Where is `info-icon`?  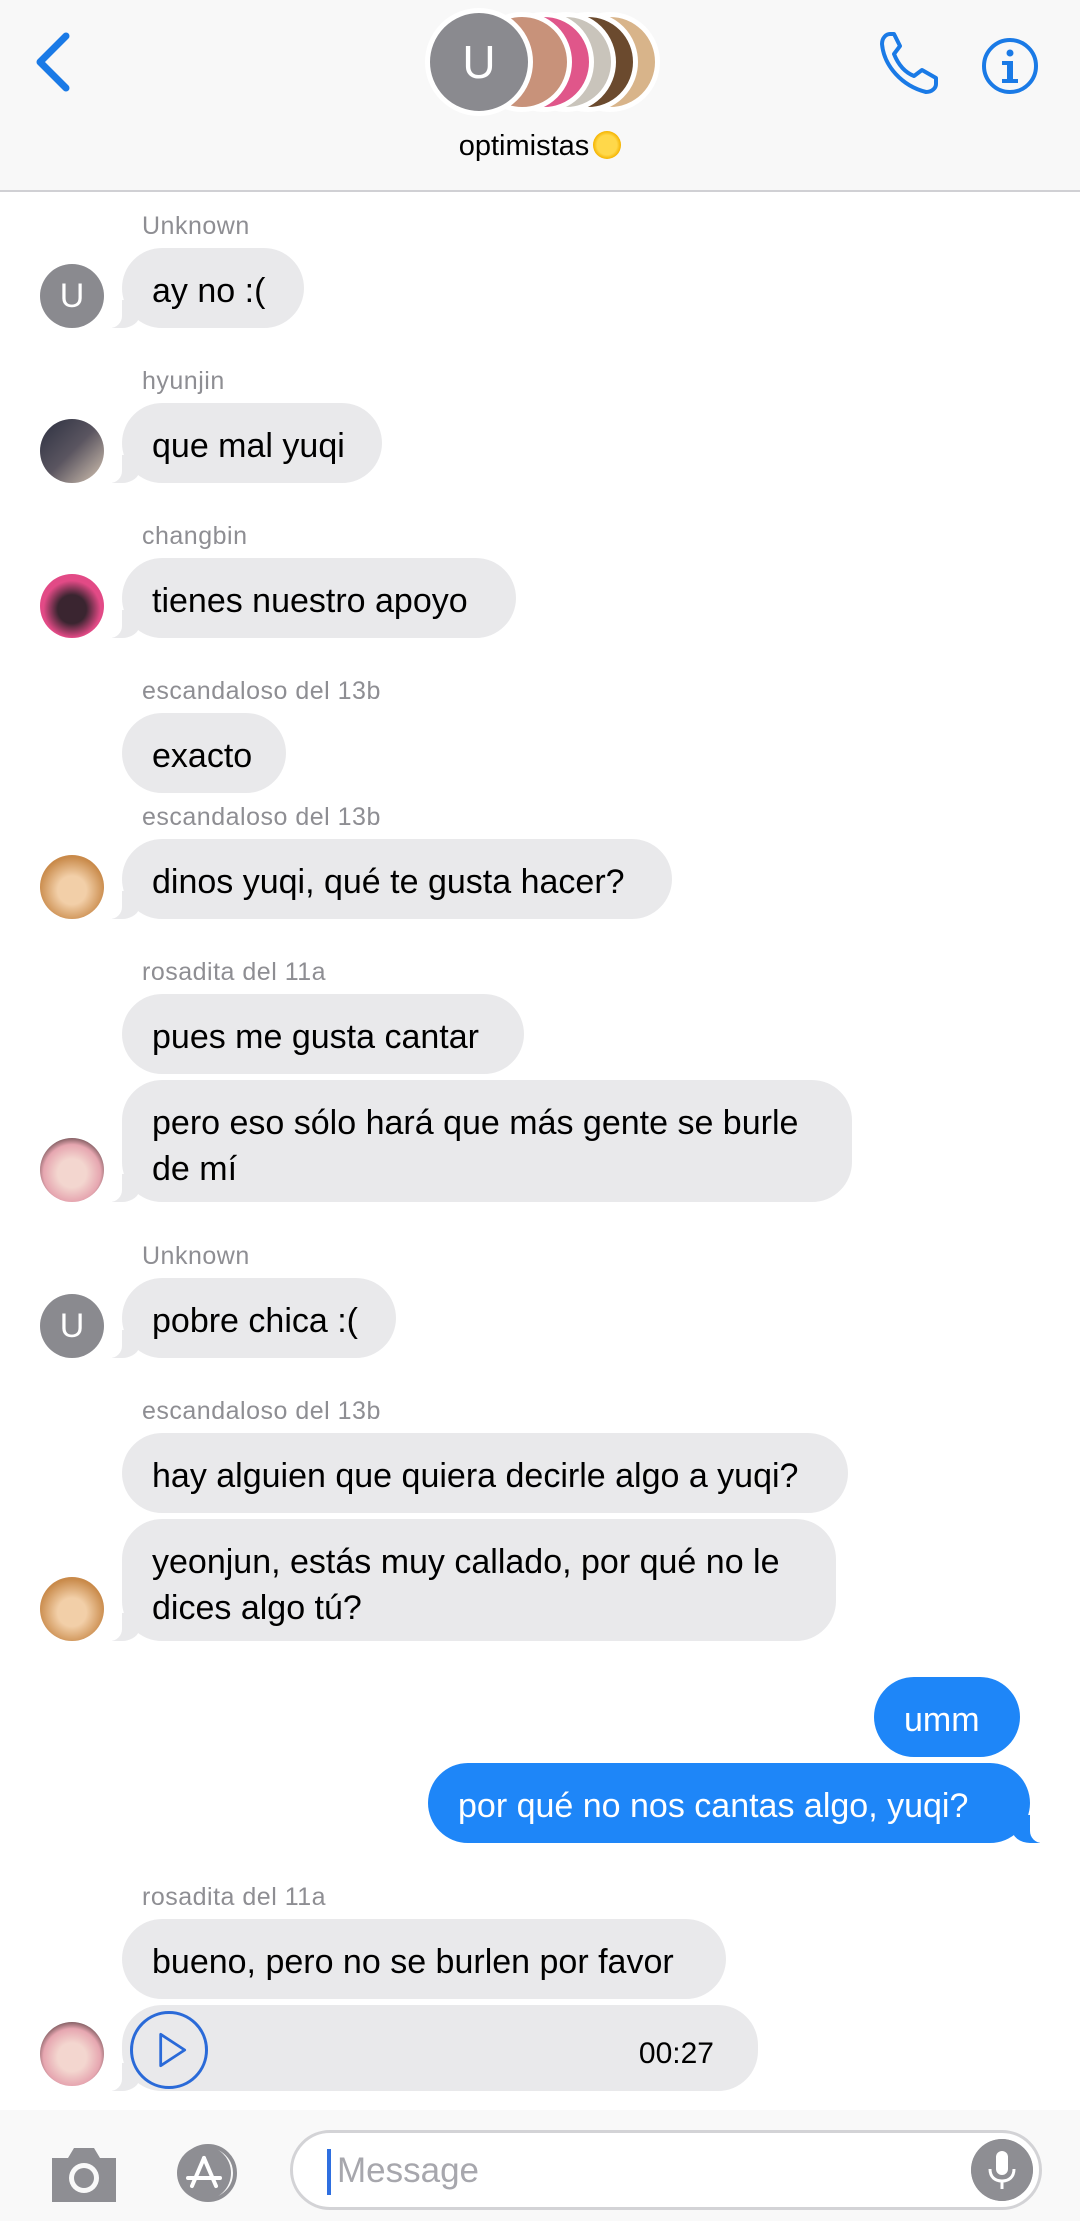
info-icon is located at coordinates (1010, 66).